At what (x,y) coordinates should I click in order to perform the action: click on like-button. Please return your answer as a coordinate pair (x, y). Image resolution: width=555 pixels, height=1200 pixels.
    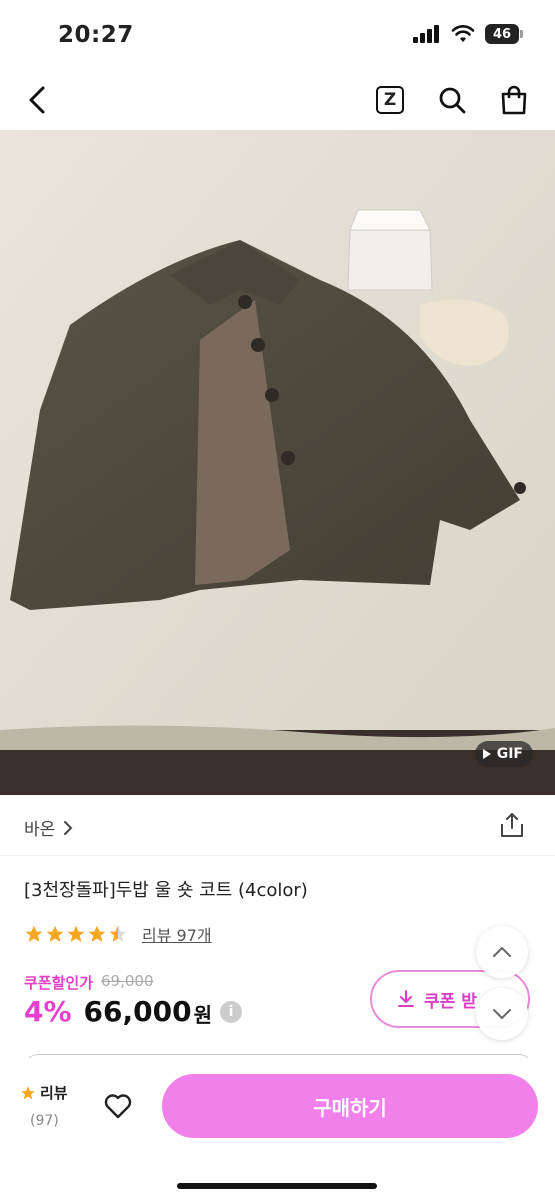
    Looking at the image, I should click on (118, 1106).